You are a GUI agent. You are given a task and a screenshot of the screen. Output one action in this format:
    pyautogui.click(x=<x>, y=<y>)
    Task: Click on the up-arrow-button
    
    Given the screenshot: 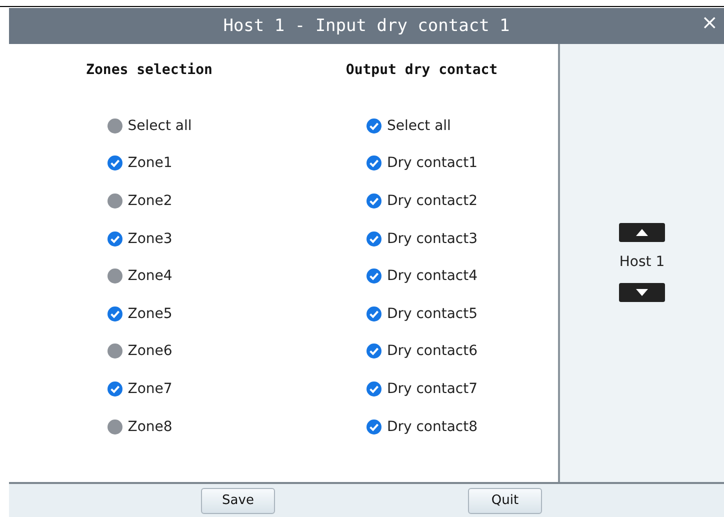 What is the action you would take?
    pyautogui.click(x=642, y=232)
    